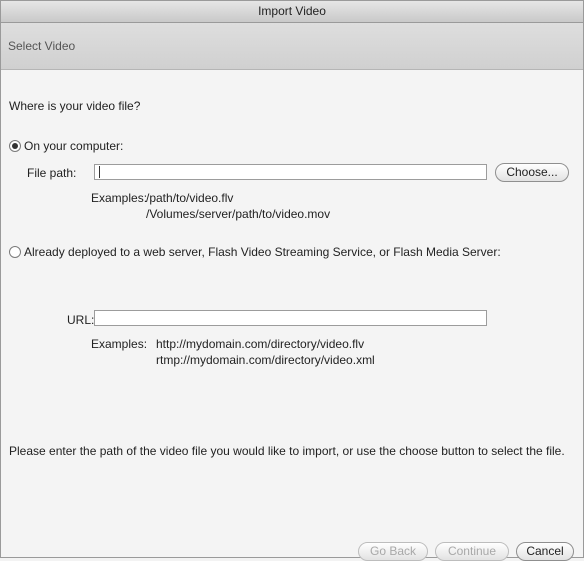 The image size is (584, 561). Describe the element at coordinates (292, 46) in the screenshot. I see `step-header: Select Video` at that location.